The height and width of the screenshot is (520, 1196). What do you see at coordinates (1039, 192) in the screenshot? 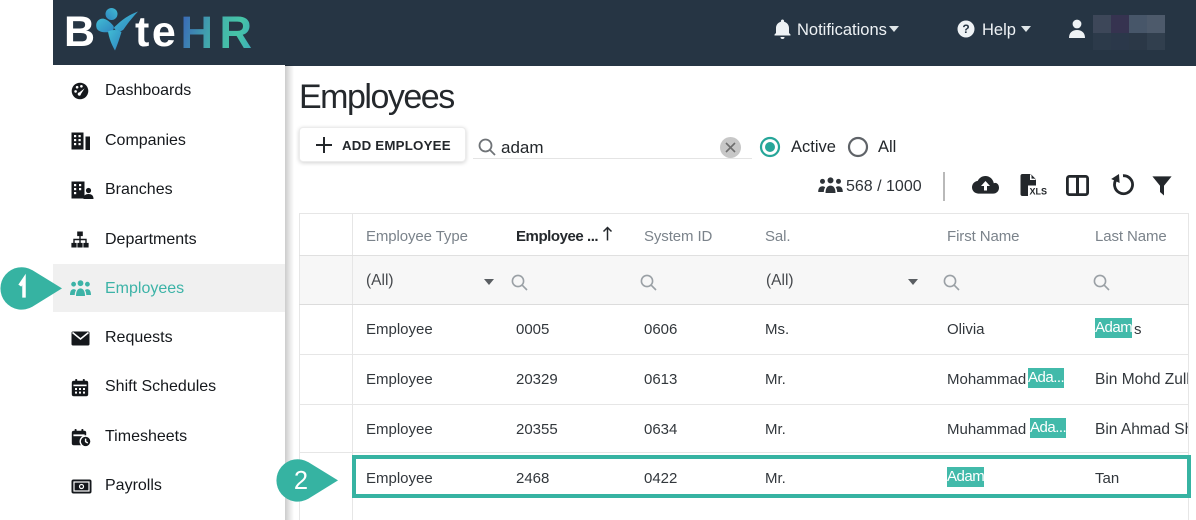
I see `svg-text: XLS` at bounding box center [1039, 192].